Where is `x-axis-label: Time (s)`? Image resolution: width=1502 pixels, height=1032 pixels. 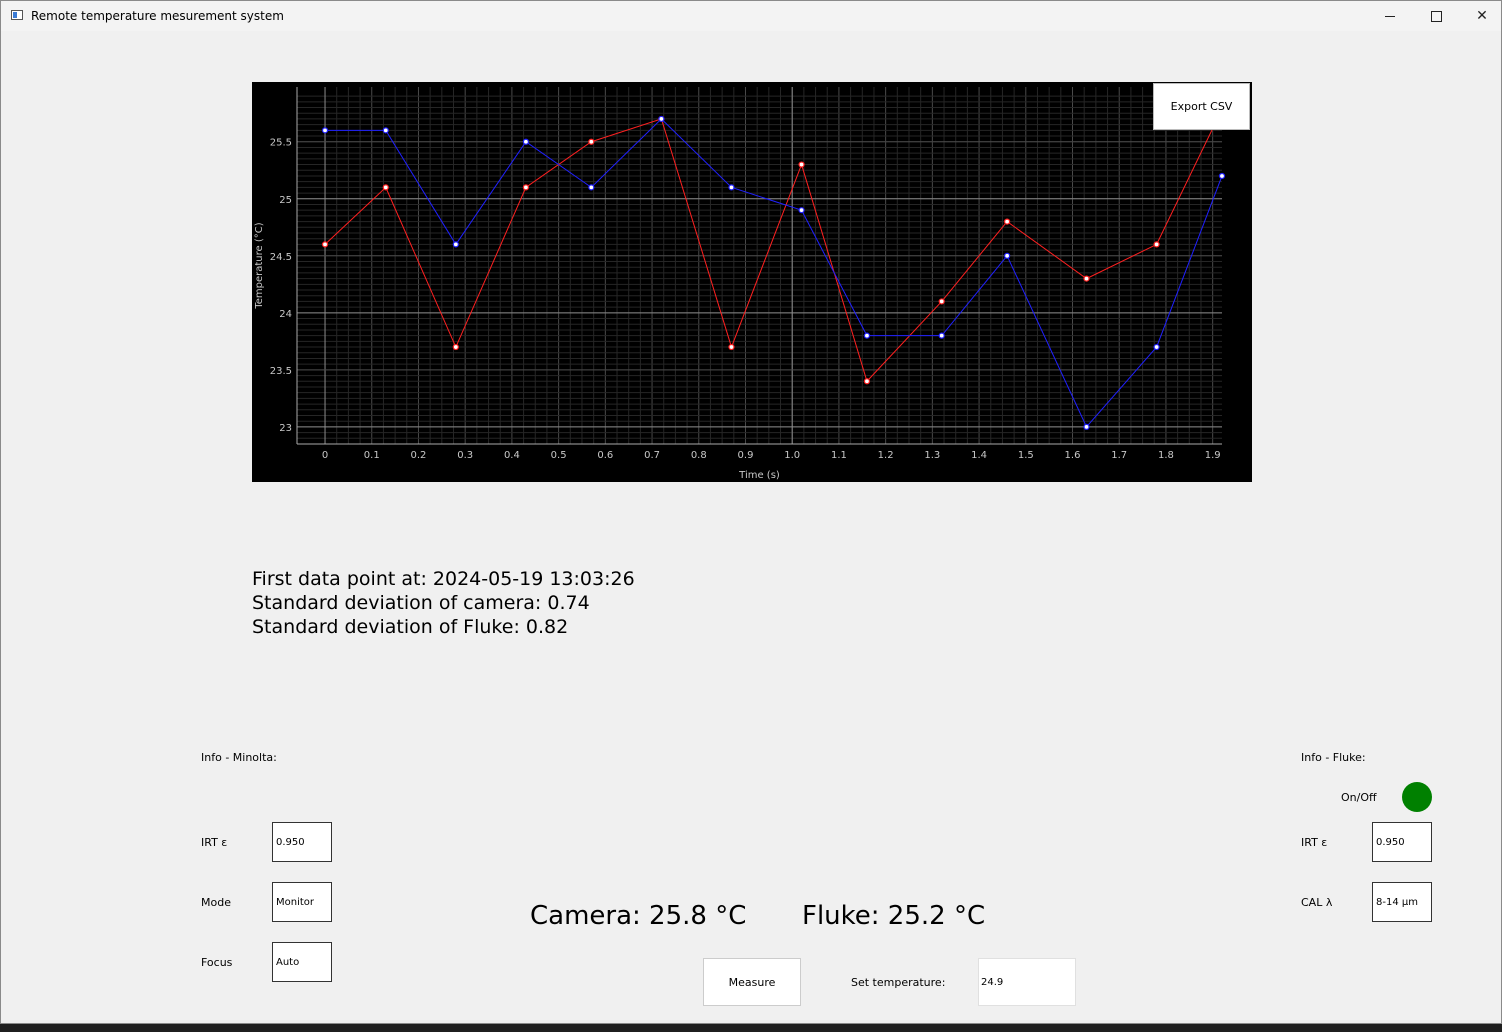 x-axis-label: Time (s) is located at coordinates (759, 475).